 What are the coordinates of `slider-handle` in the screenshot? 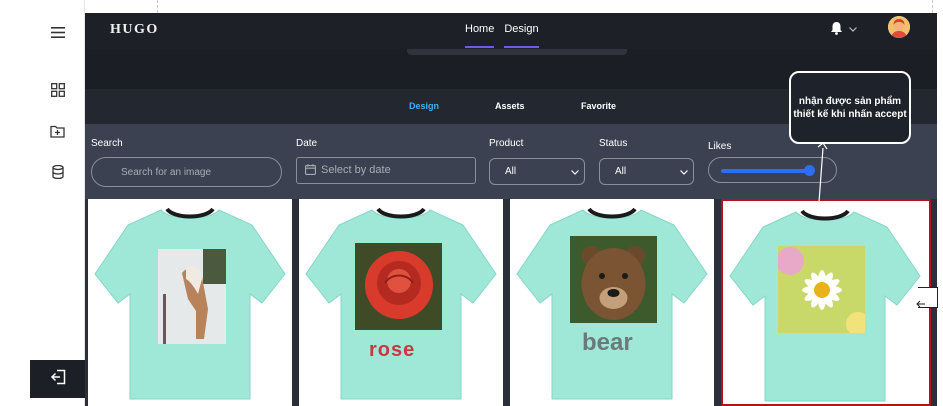 It's located at (810, 170).